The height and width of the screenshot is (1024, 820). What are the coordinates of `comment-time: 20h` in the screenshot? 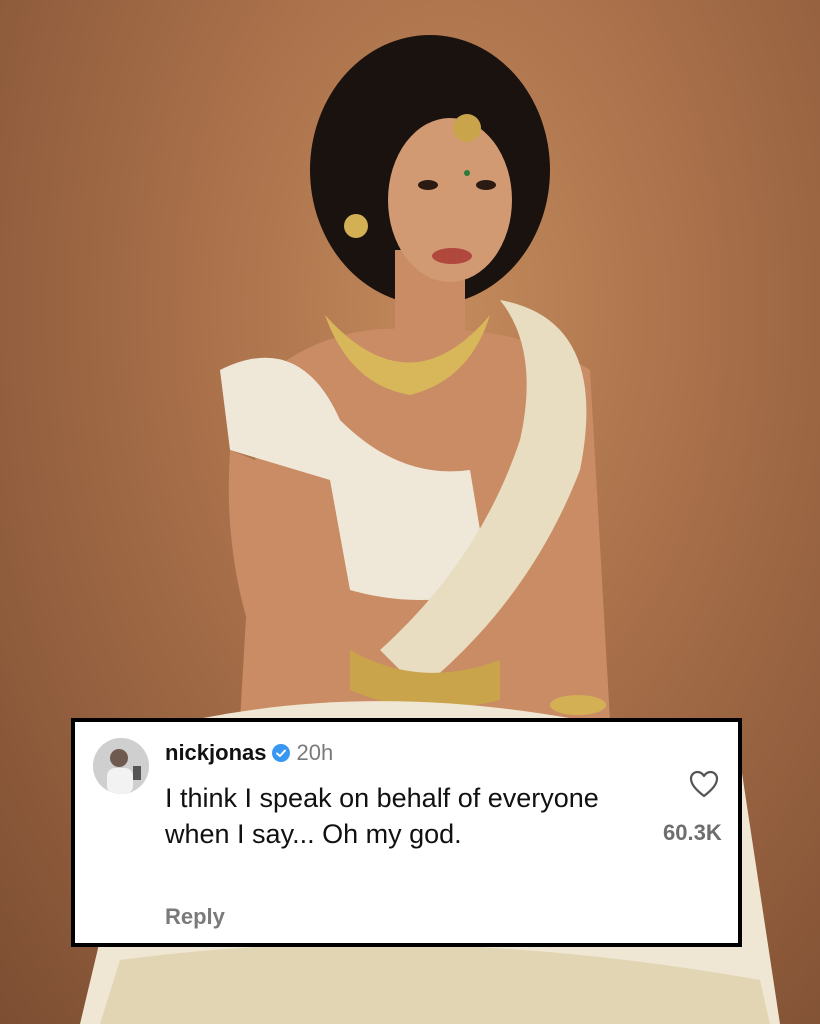 It's located at (315, 752).